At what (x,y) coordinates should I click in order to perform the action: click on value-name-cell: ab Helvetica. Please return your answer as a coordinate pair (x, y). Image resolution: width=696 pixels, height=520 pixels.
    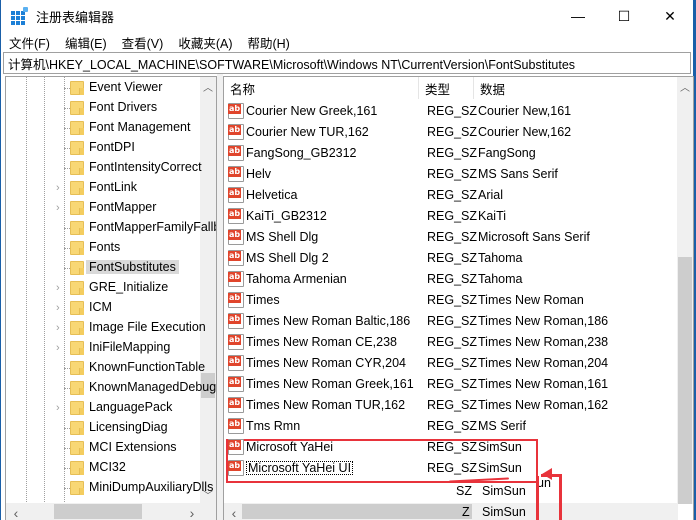
    Looking at the image, I should click on (323, 194).